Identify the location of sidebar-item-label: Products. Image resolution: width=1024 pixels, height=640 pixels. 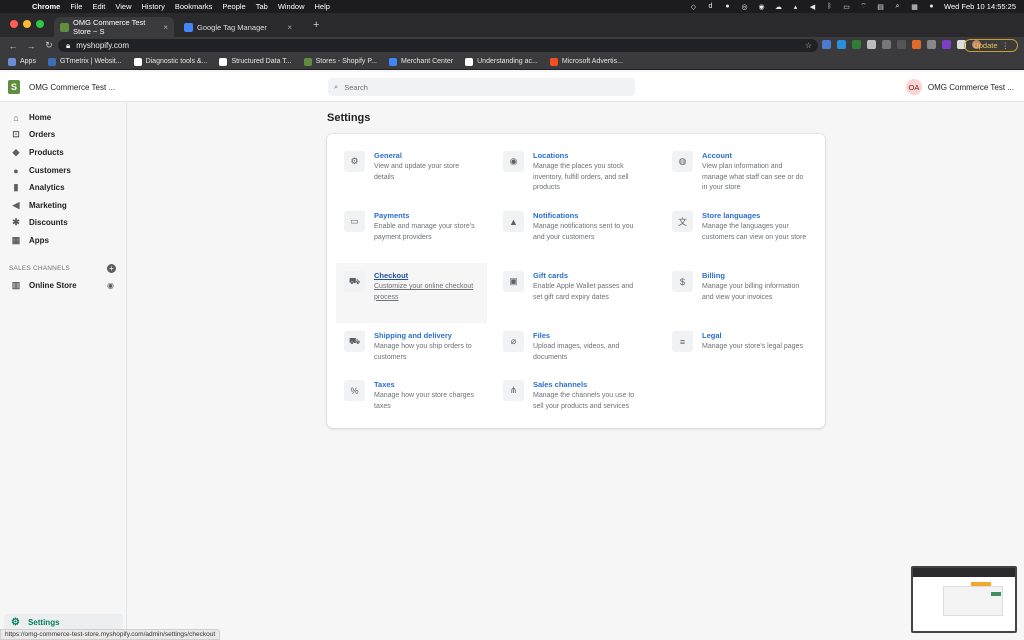
(46, 152).